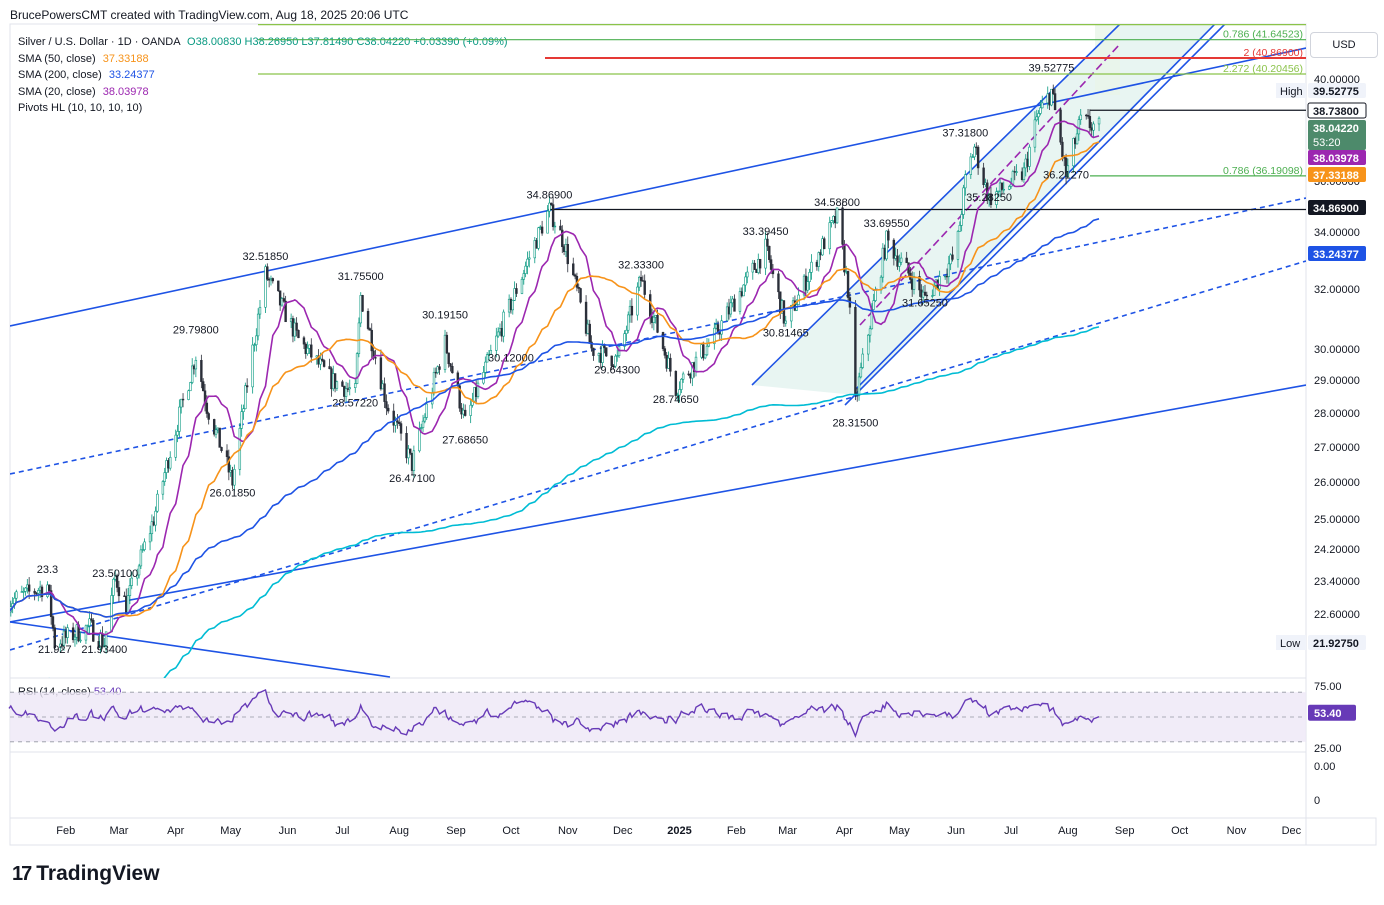  Describe the element at coordinates (658, 717) in the screenshot. I see `rsi-band` at that location.